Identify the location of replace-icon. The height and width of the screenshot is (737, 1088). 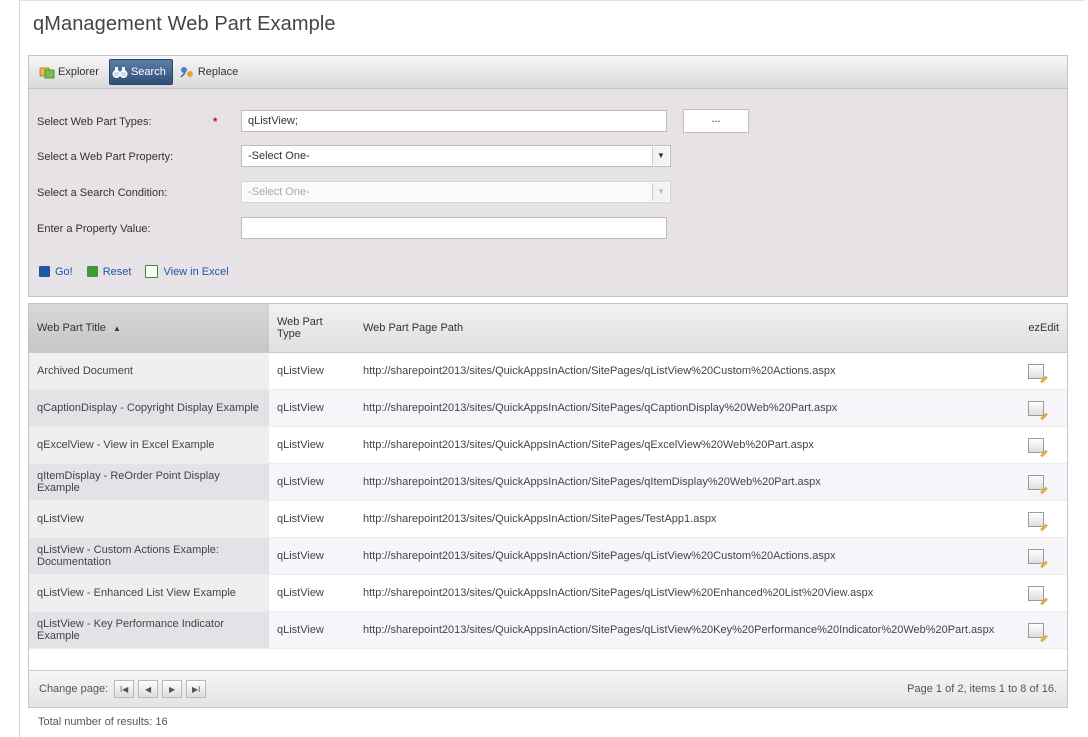
(187, 72).